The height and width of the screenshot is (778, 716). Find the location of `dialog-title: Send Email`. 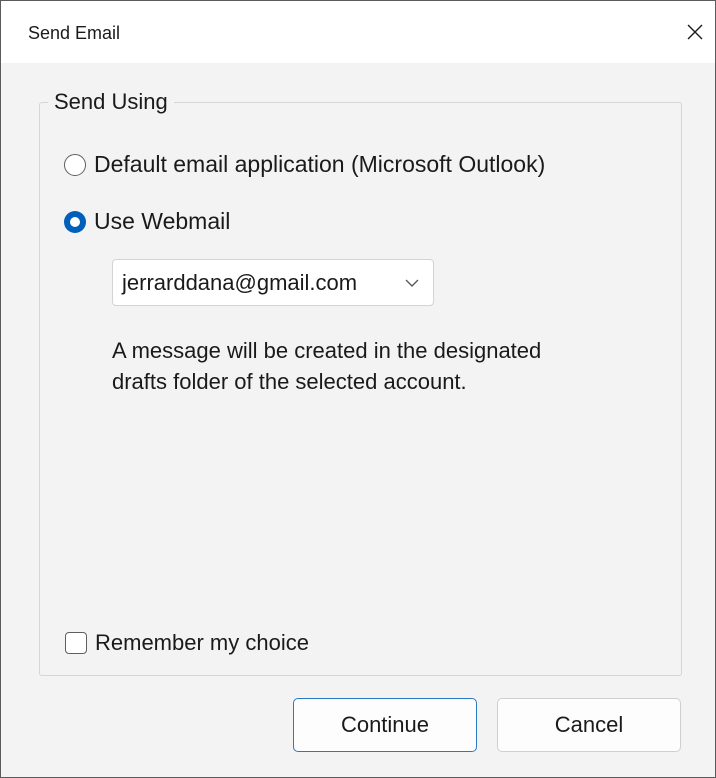

dialog-title: Send Email is located at coordinates (74, 33).